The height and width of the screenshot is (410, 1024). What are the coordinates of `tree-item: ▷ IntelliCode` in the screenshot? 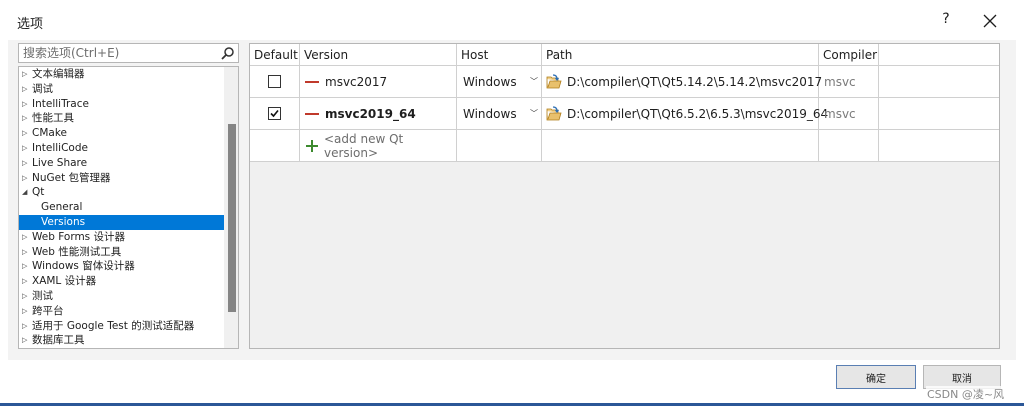 It's located at (122, 148).